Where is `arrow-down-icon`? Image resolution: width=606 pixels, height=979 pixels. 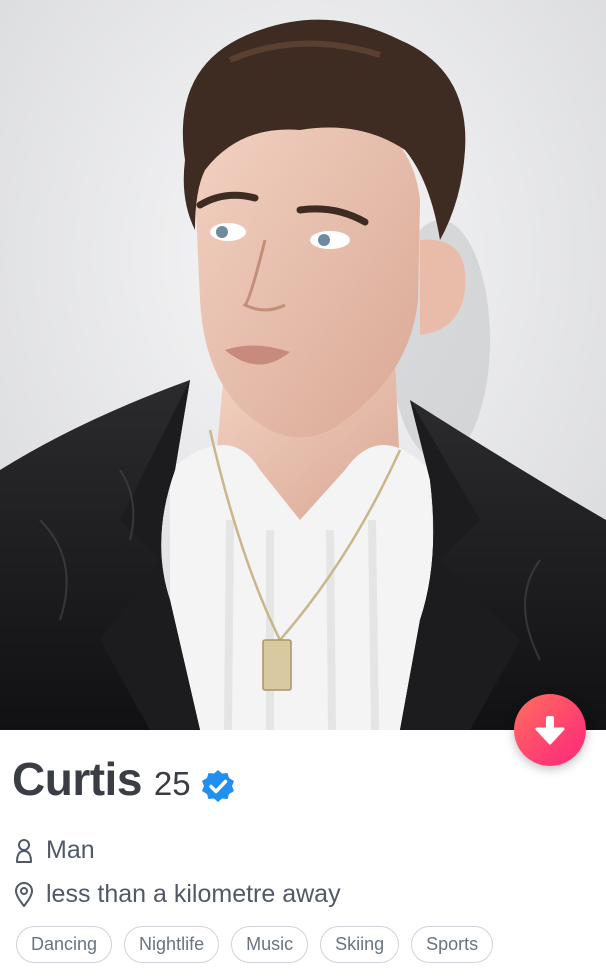
arrow-down-icon is located at coordinates (550, 730).